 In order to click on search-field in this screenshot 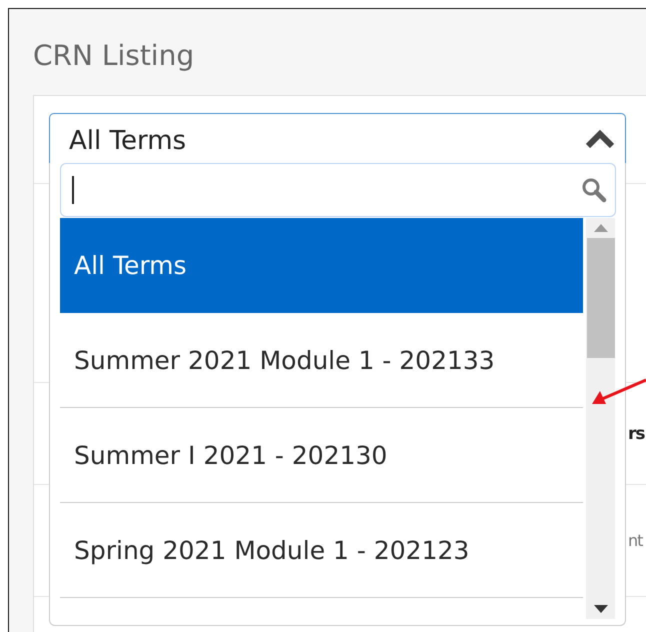, I will do `click(338, 190)`.